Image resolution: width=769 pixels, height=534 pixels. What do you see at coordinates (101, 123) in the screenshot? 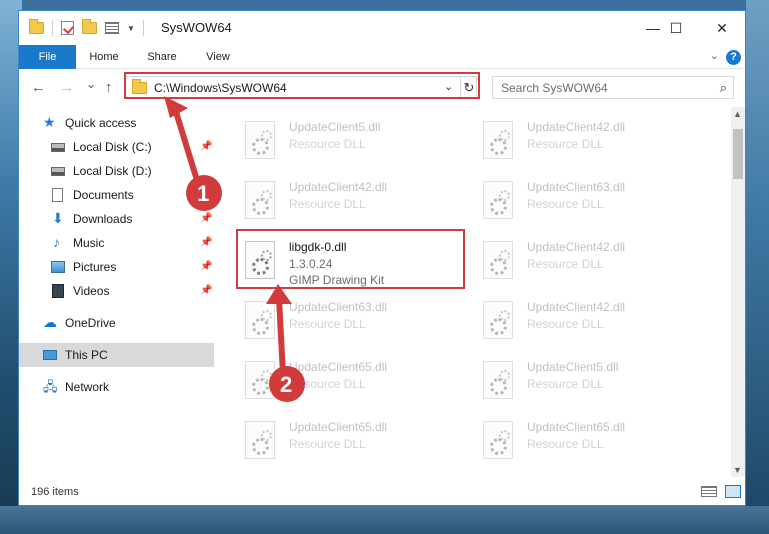
I see `sidebar-item-label: Quick access` at bounding box center [101, 123].